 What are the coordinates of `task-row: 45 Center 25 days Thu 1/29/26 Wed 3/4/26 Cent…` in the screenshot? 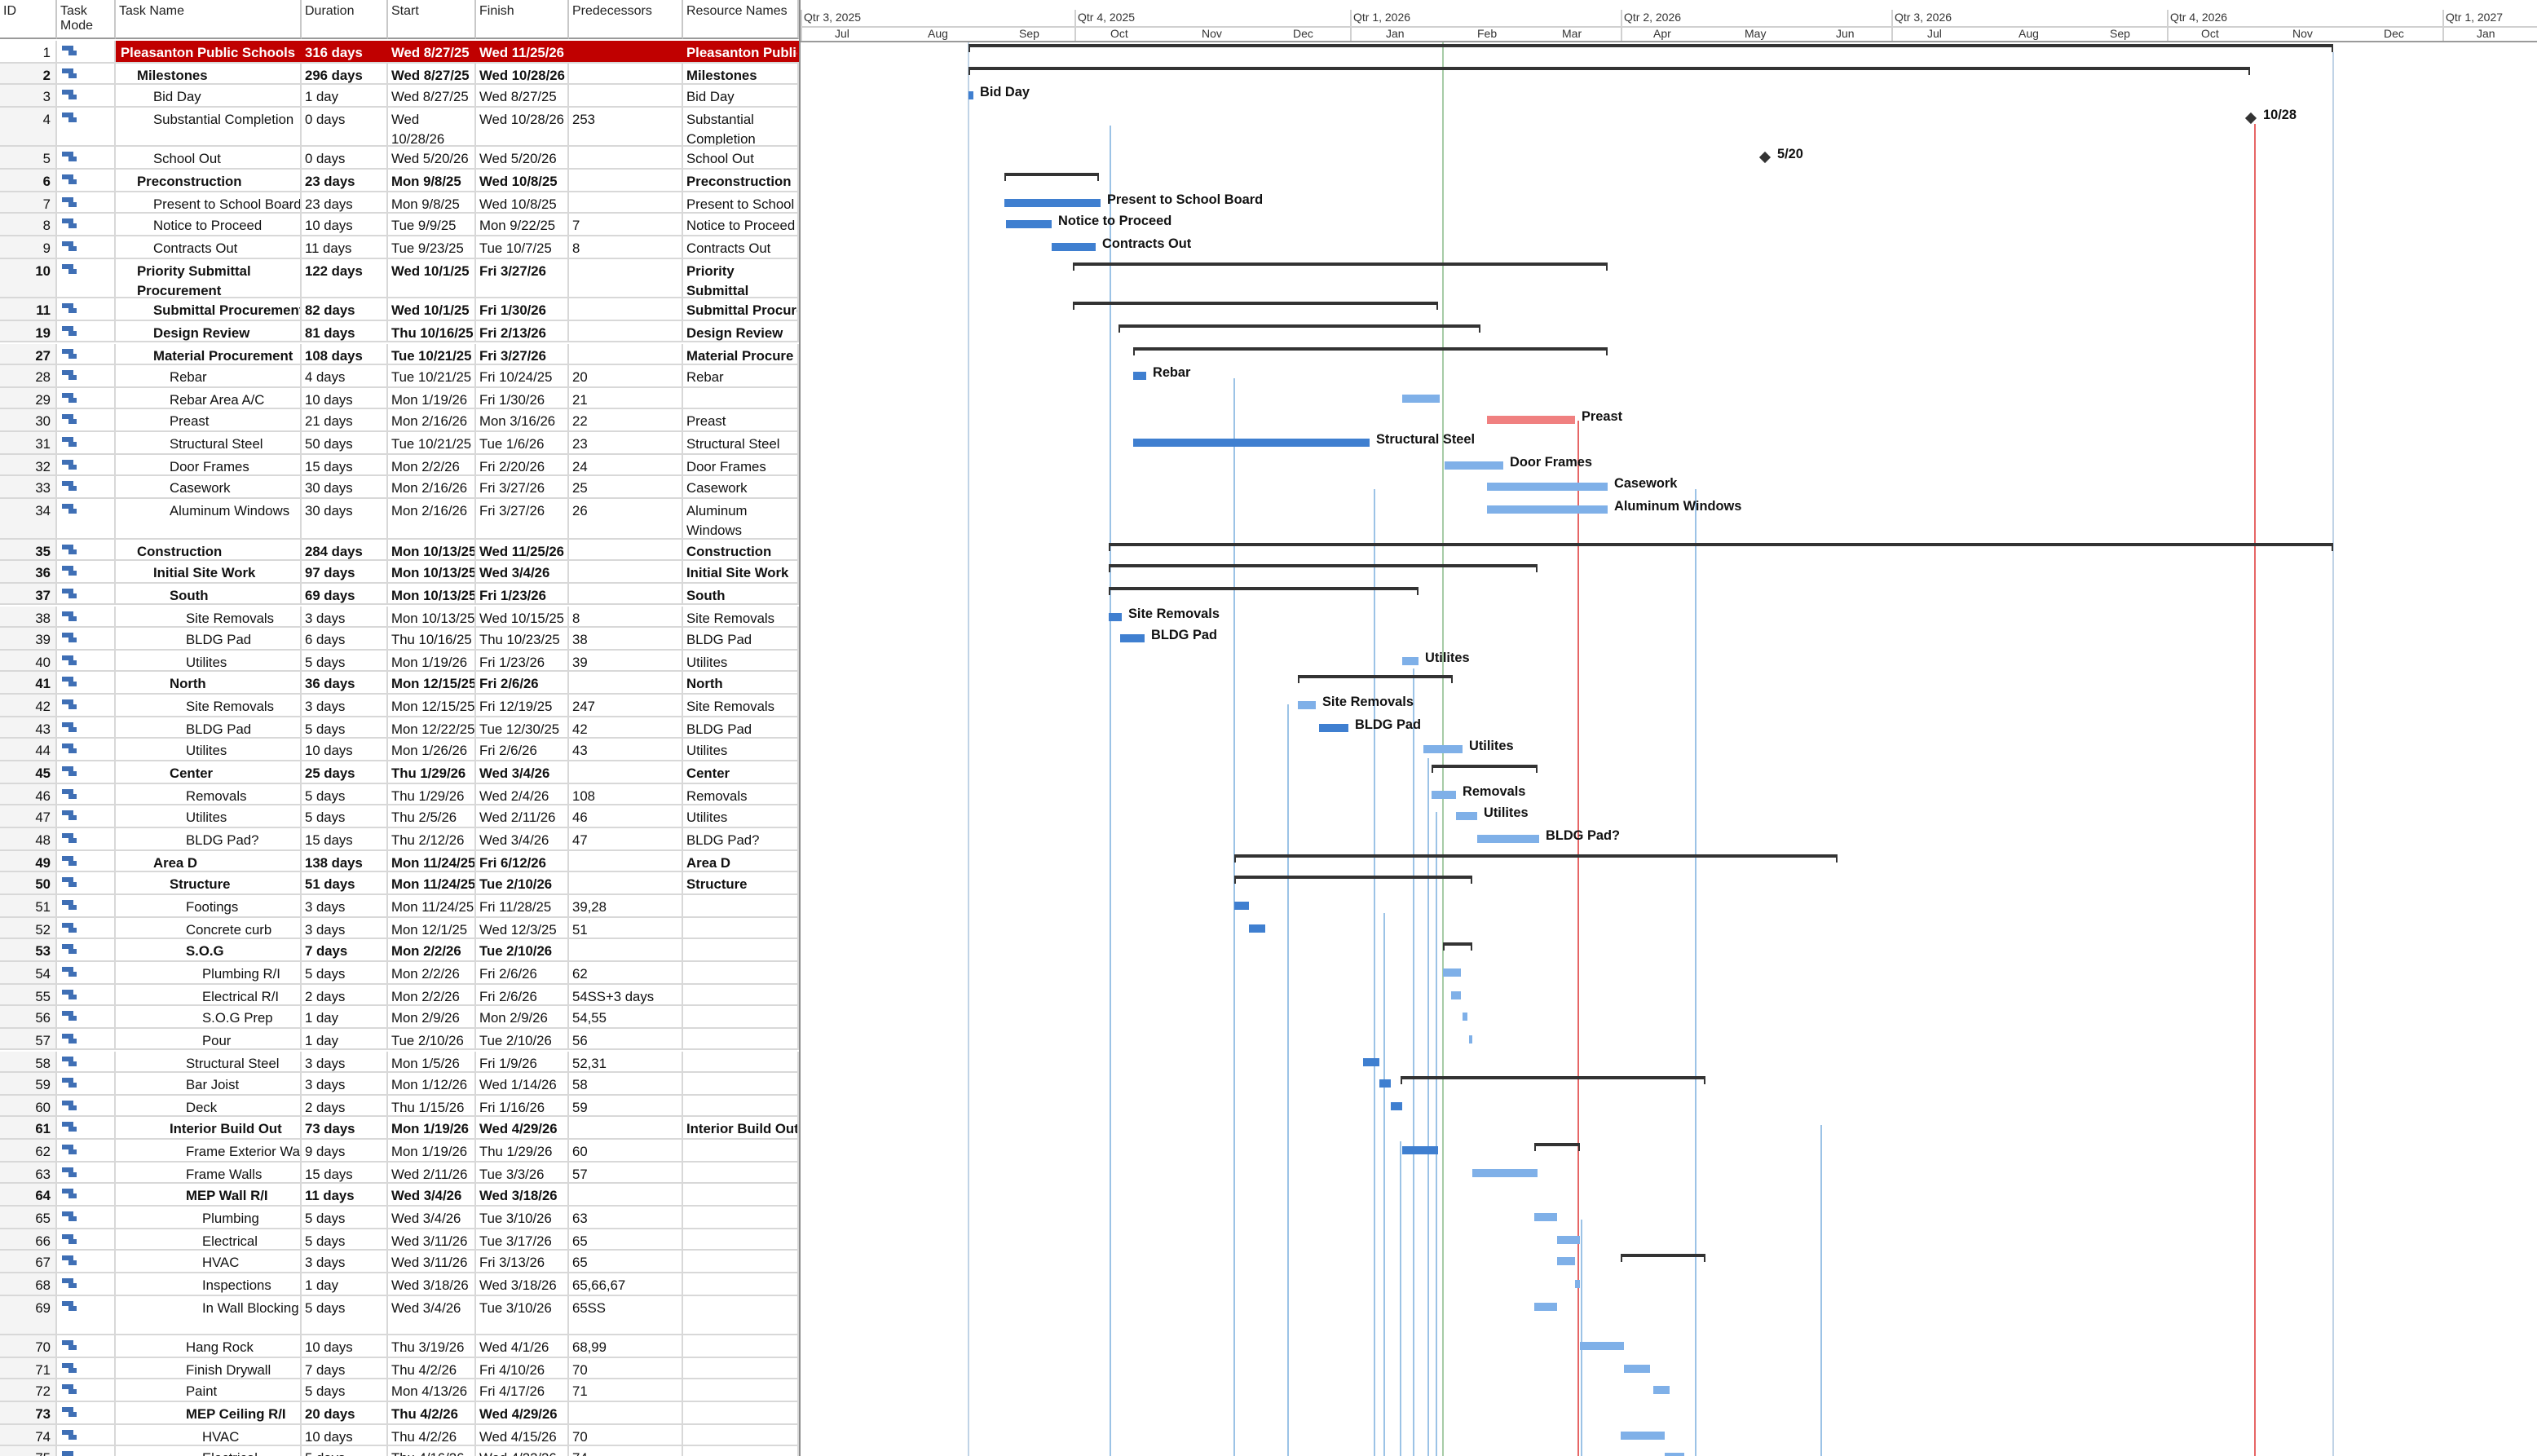 It's located at (399, 773).